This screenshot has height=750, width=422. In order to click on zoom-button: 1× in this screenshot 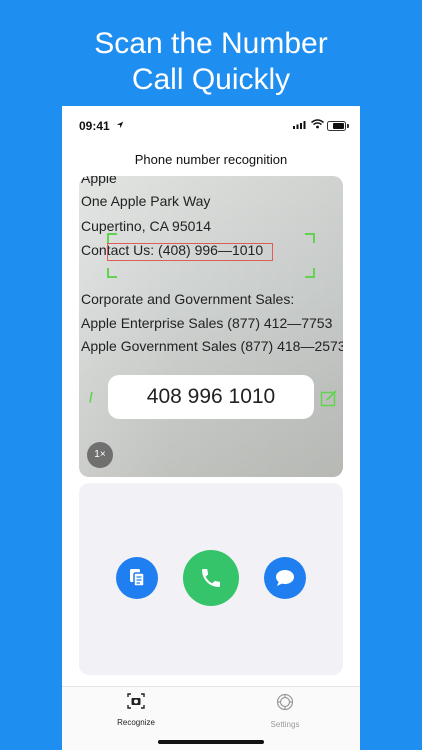, I will do `click(100, 455)`.